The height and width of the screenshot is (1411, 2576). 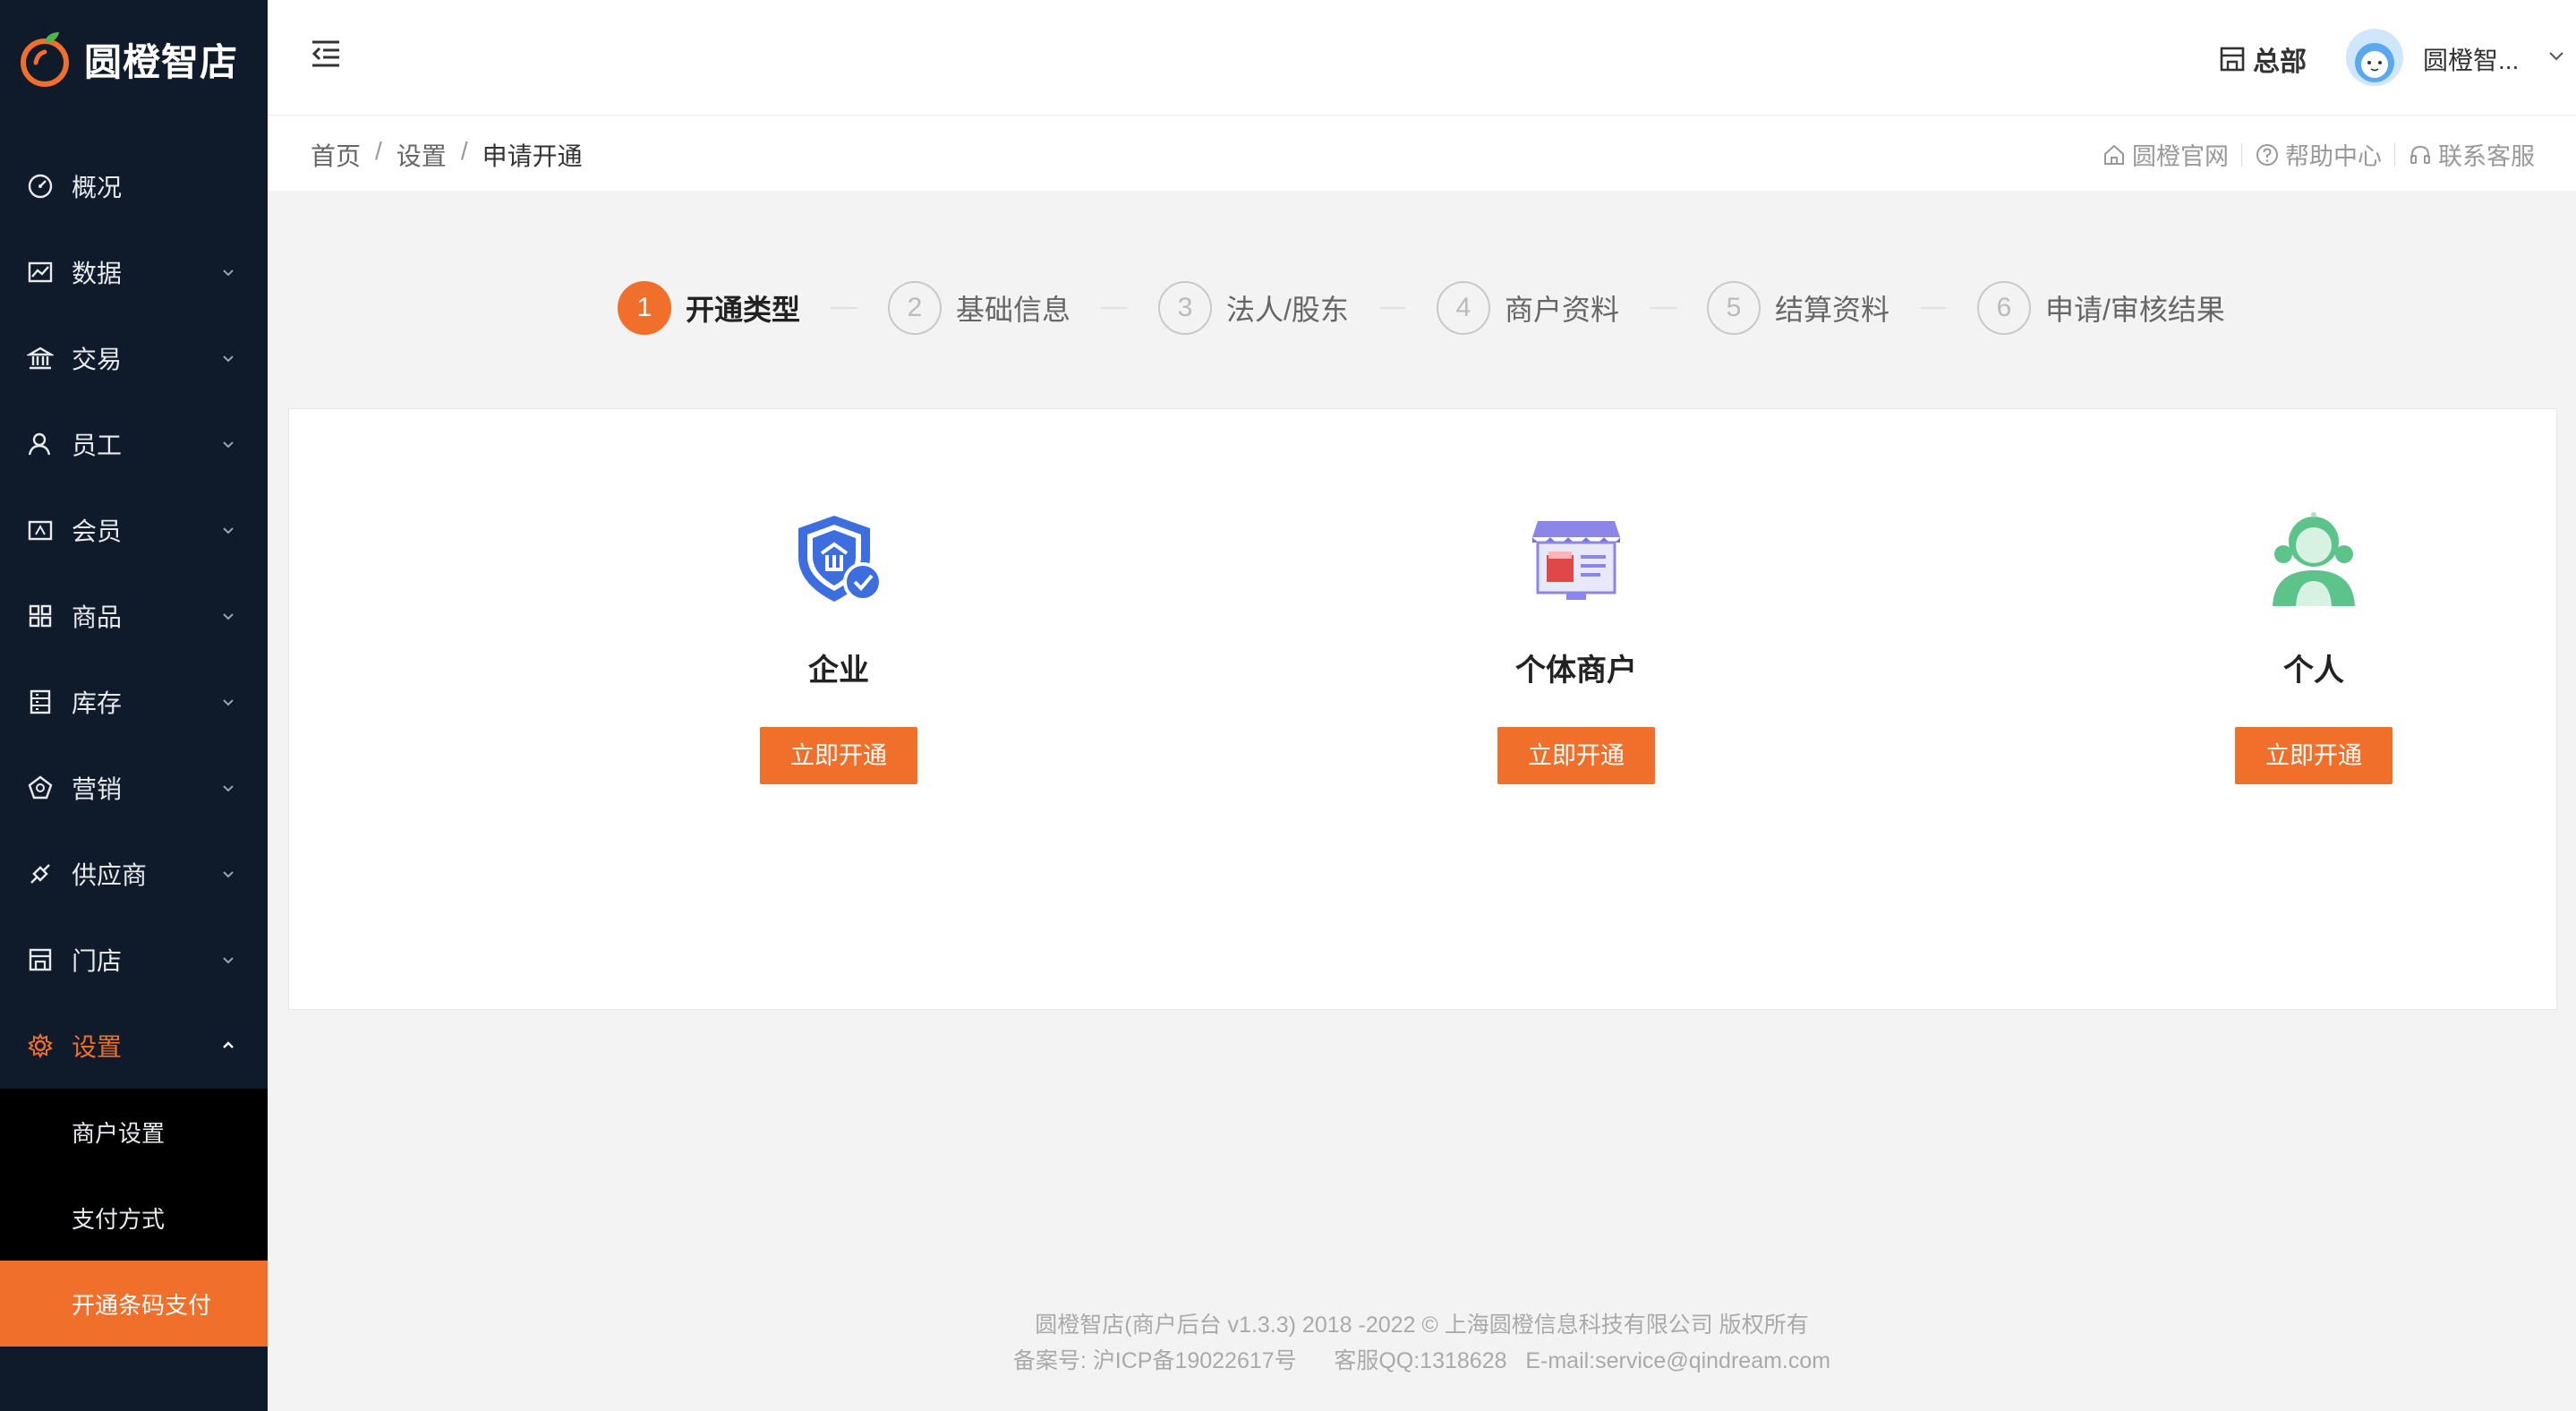 I want to click on sidebar-item-store: 门店, so click(x=134, y=960).